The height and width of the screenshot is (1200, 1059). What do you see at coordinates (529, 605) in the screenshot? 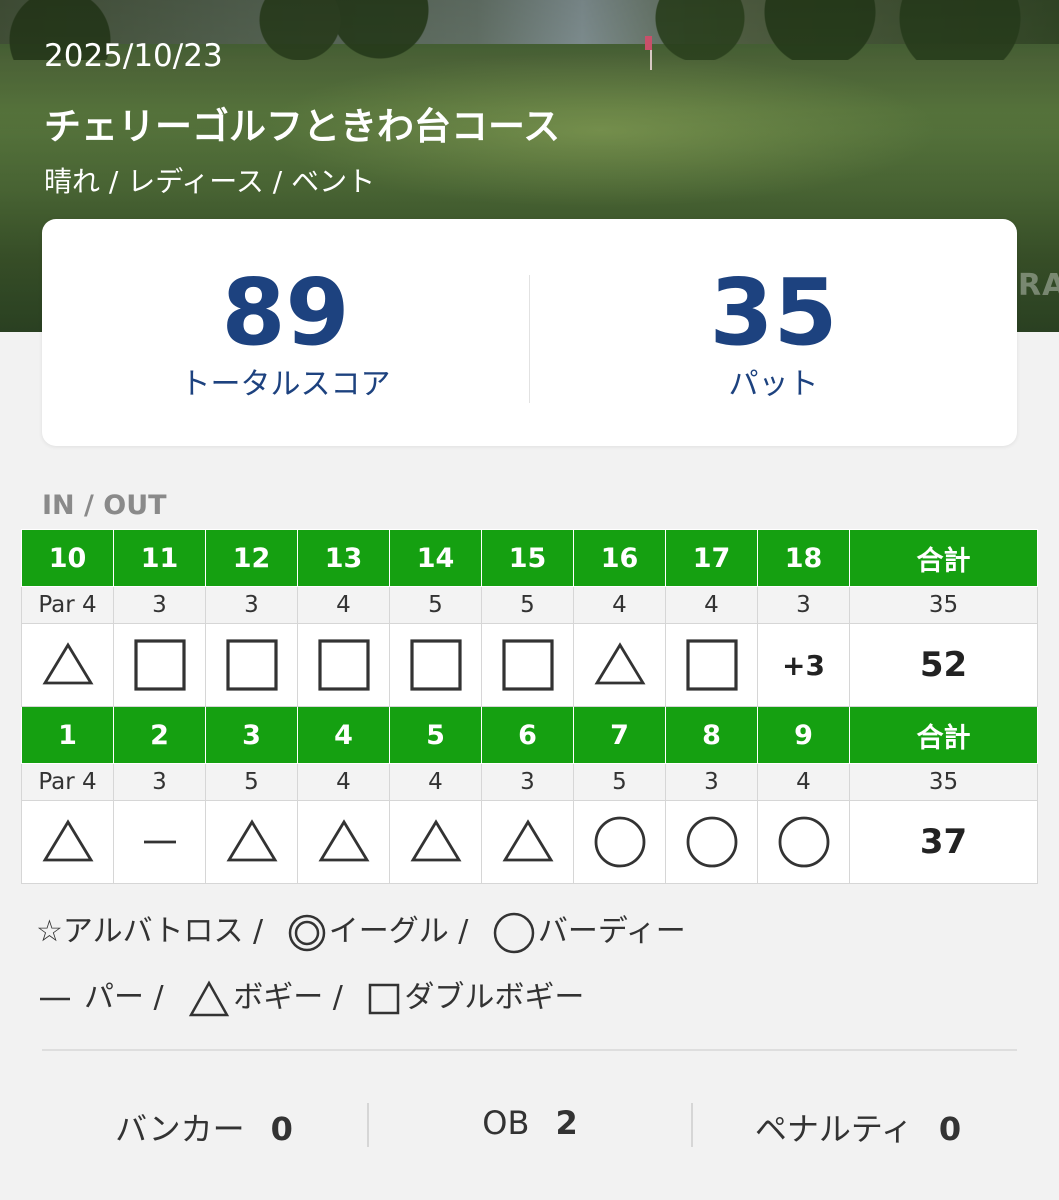
I see `par-row: Par 4 3 3 4 5 5 4 4 3 35` at bounding box center [529, 605].